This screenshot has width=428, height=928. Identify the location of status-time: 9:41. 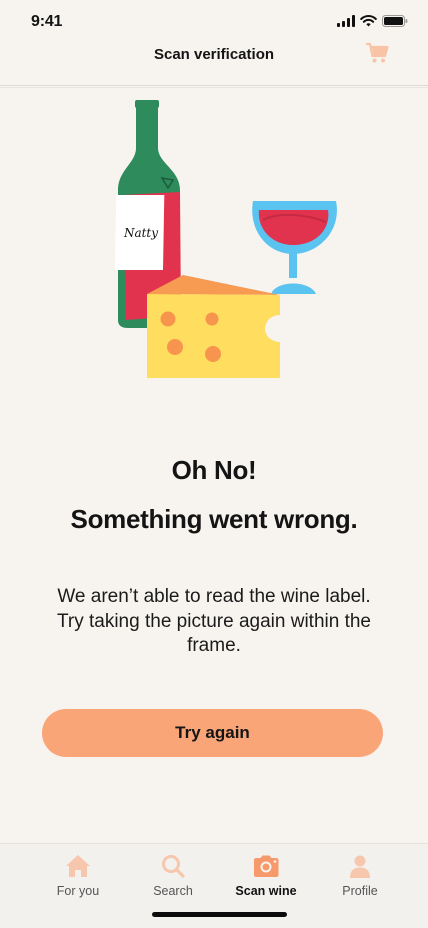
(47, 21).